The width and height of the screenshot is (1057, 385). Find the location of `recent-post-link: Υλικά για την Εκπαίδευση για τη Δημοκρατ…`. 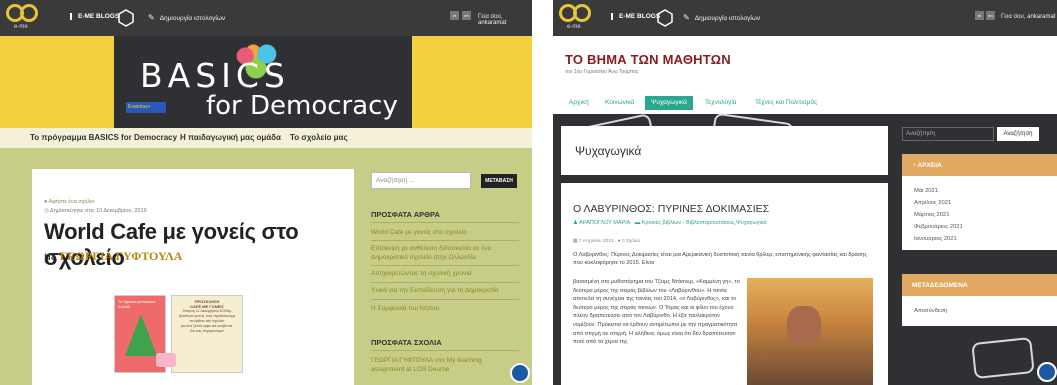

recent-post-link: Υλικά για την Εκπαίδευση για τη Δημοκρατ… is located at coordinates (445, 290).